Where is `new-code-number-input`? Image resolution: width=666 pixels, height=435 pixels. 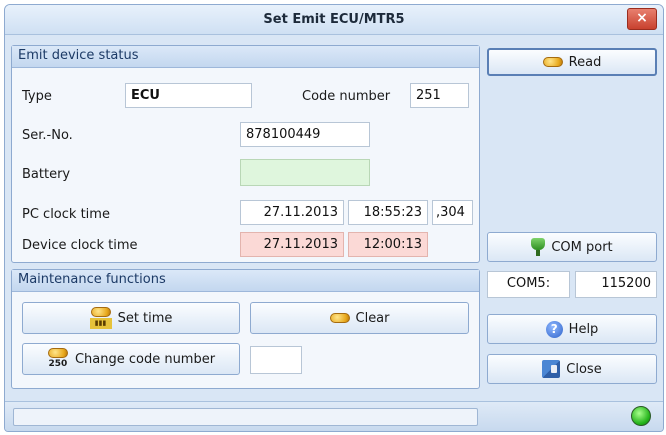 new-code-number-input is located at coordinates (276, 360).